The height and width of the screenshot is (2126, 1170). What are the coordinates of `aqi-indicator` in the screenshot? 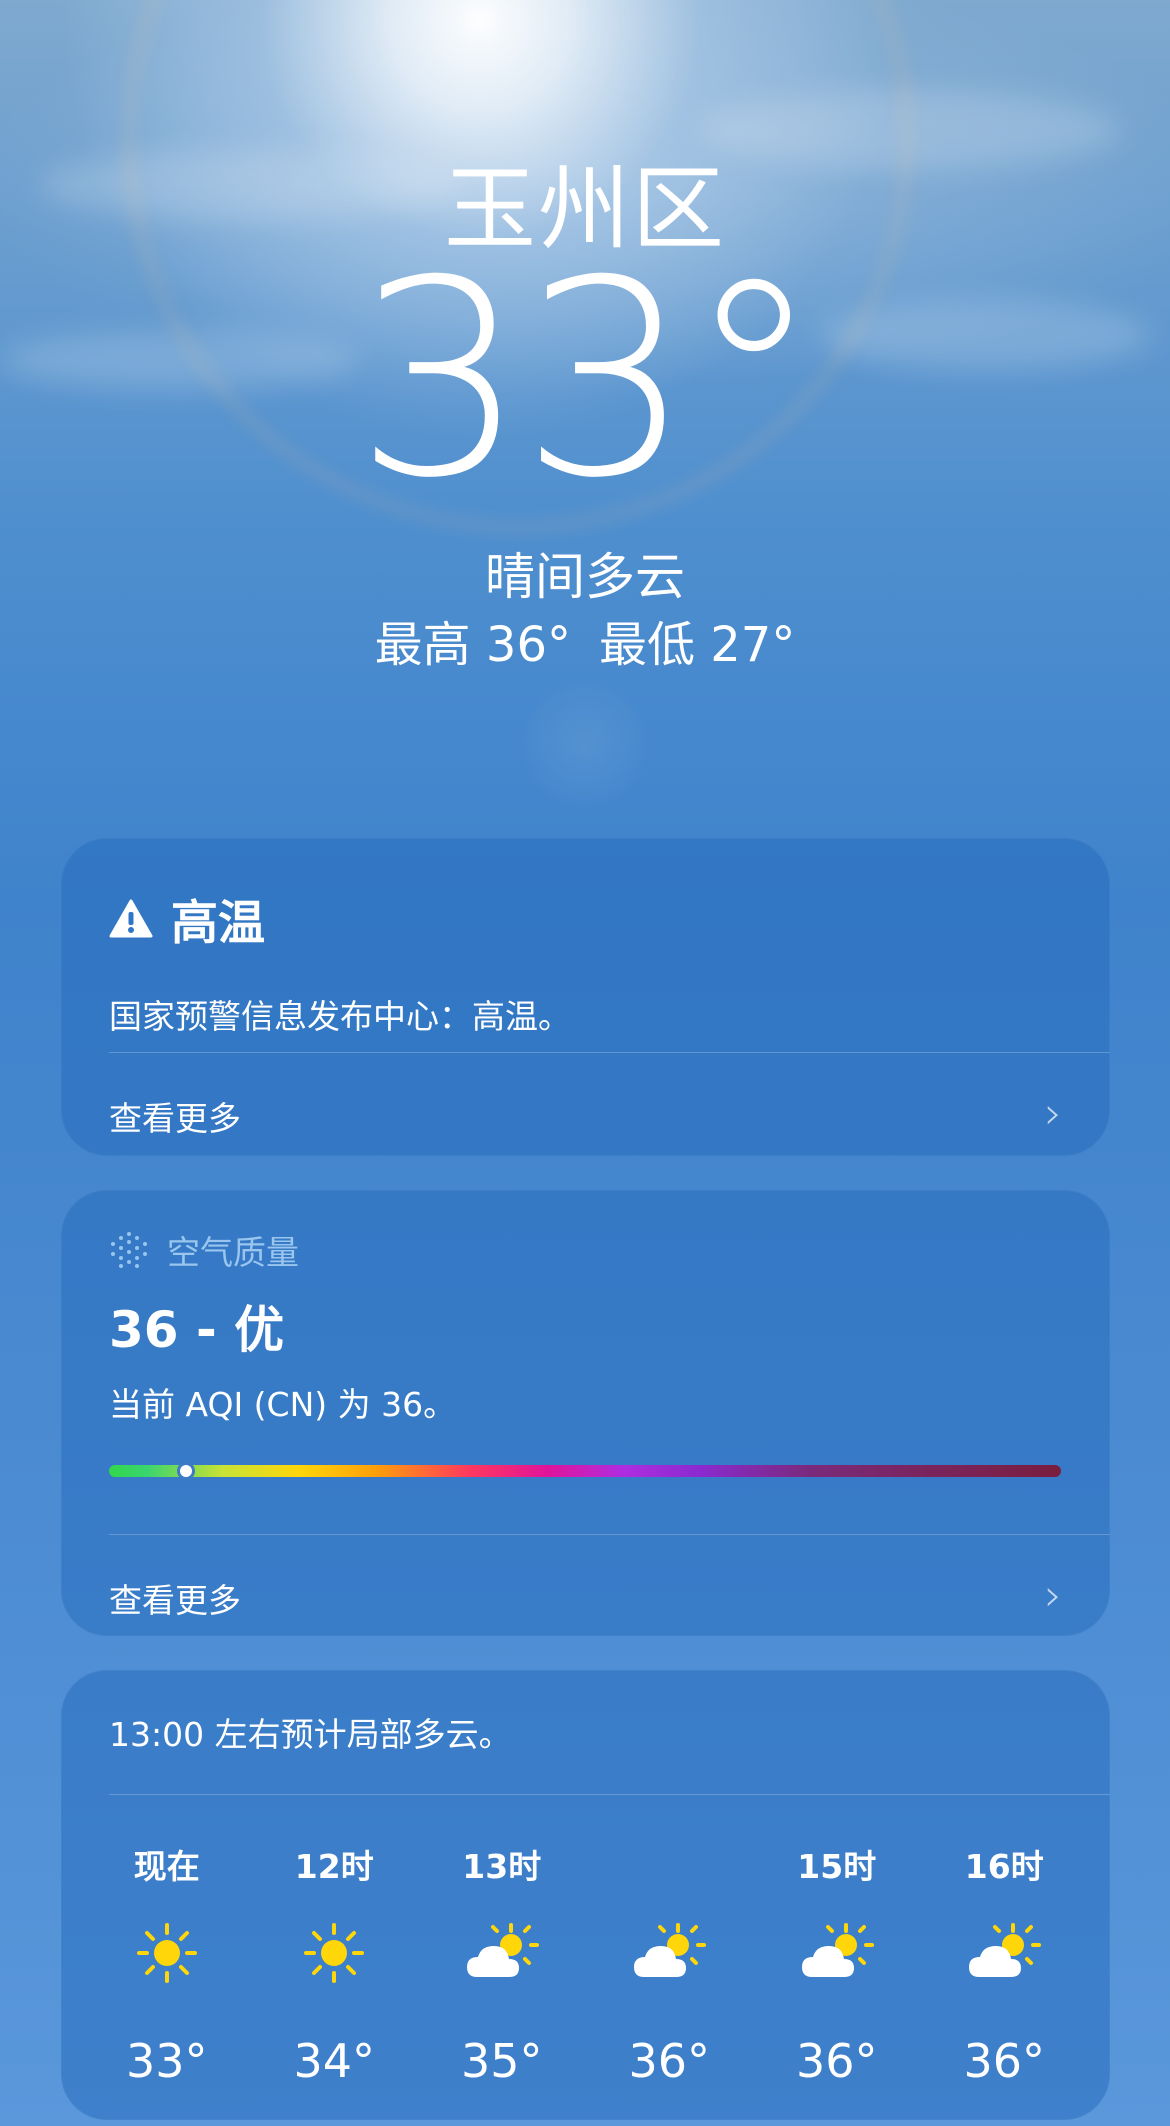 It's located at (186, 1471).